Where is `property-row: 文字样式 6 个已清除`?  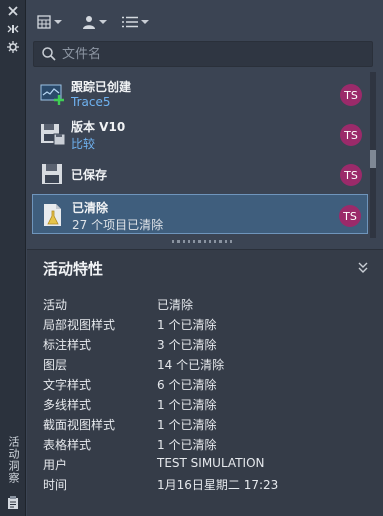
property-row: 文字样式 6 个已清除 is located at coordinates (208, 385).